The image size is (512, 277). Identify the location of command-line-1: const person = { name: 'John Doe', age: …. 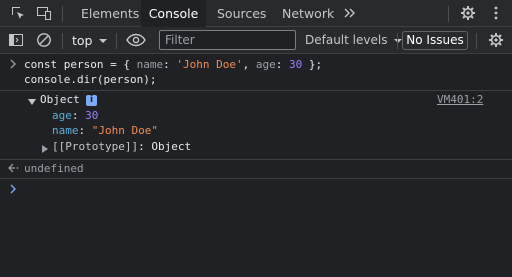
(173, 64).